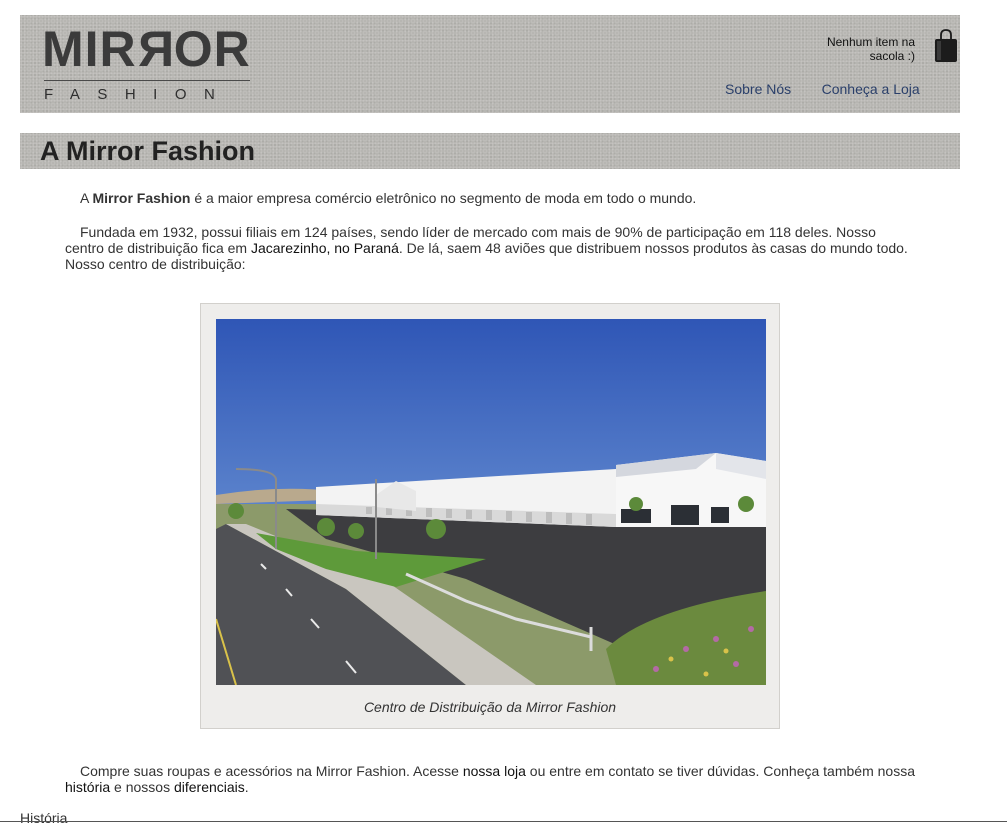  Describe the element at coordinates (209, 787) in the screenshot. I see `link-diferenciais: diferenciais` at that location.